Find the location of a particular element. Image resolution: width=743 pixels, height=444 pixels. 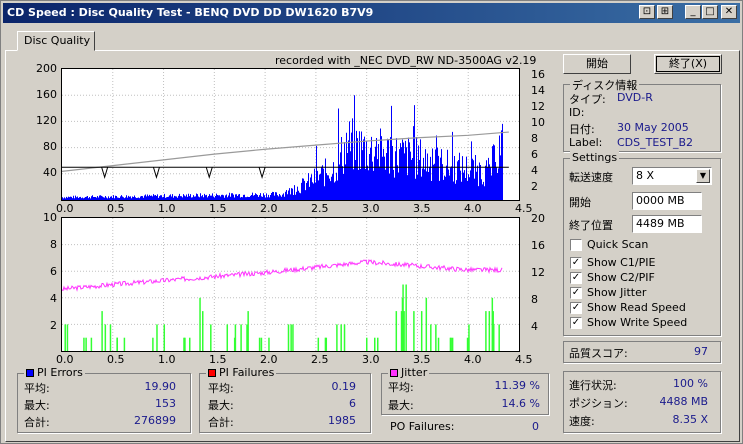

pi-errors-legend: PI Errors is located at coordinates (54, 372).